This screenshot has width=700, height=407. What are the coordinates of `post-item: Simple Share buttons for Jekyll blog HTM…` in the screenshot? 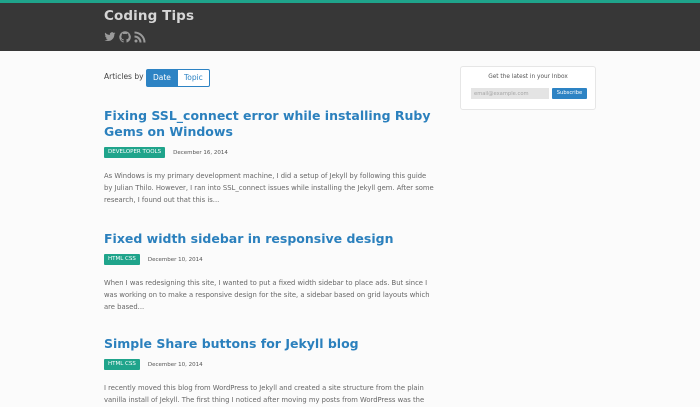 It's located at (271, 371).